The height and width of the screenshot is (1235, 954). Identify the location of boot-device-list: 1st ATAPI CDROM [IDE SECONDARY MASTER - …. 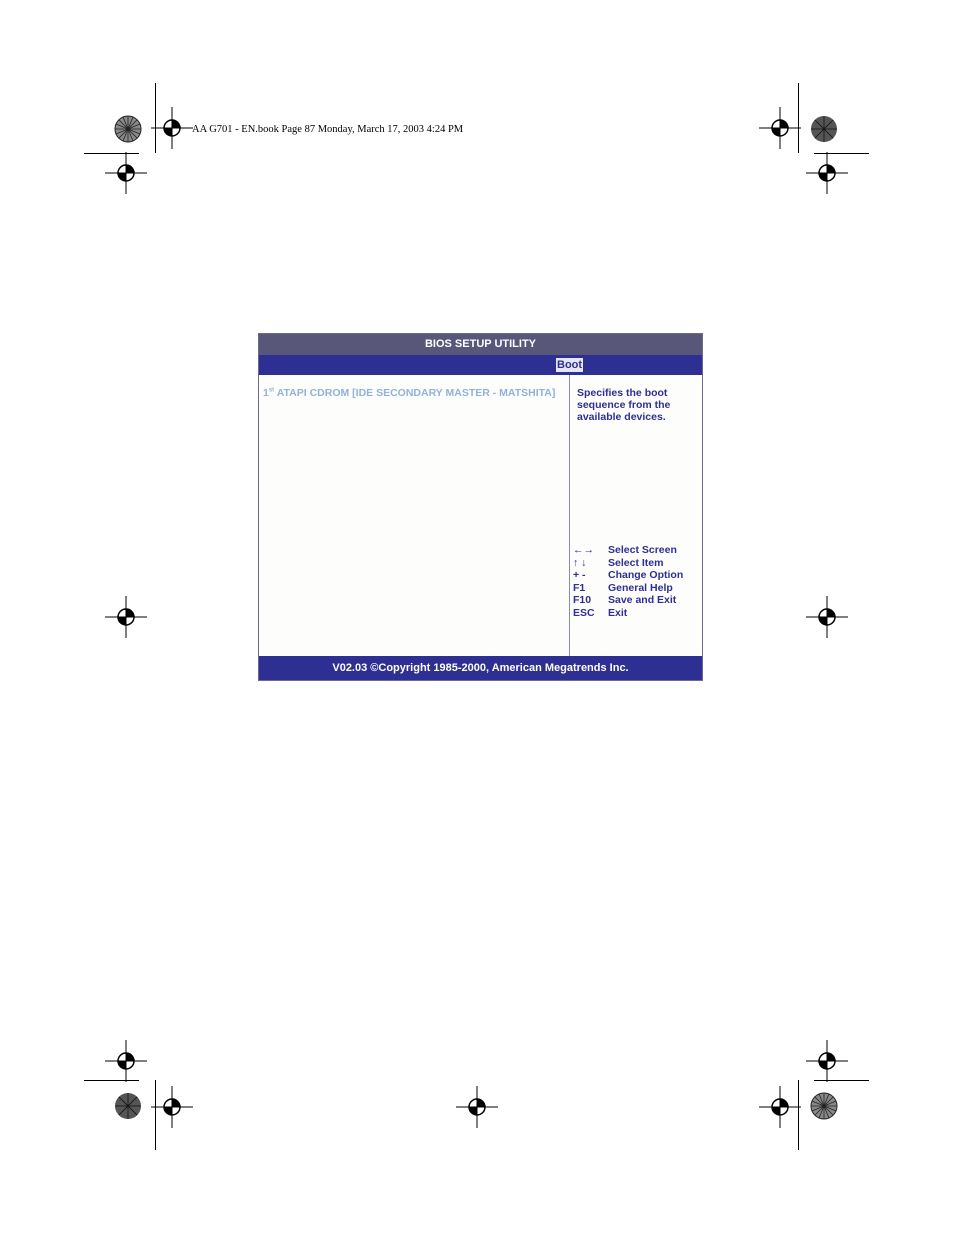
(414, 515).